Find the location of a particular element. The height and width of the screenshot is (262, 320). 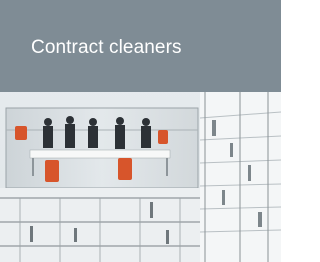

card-title: Contract cleaners is located at coordinates (106, 47).